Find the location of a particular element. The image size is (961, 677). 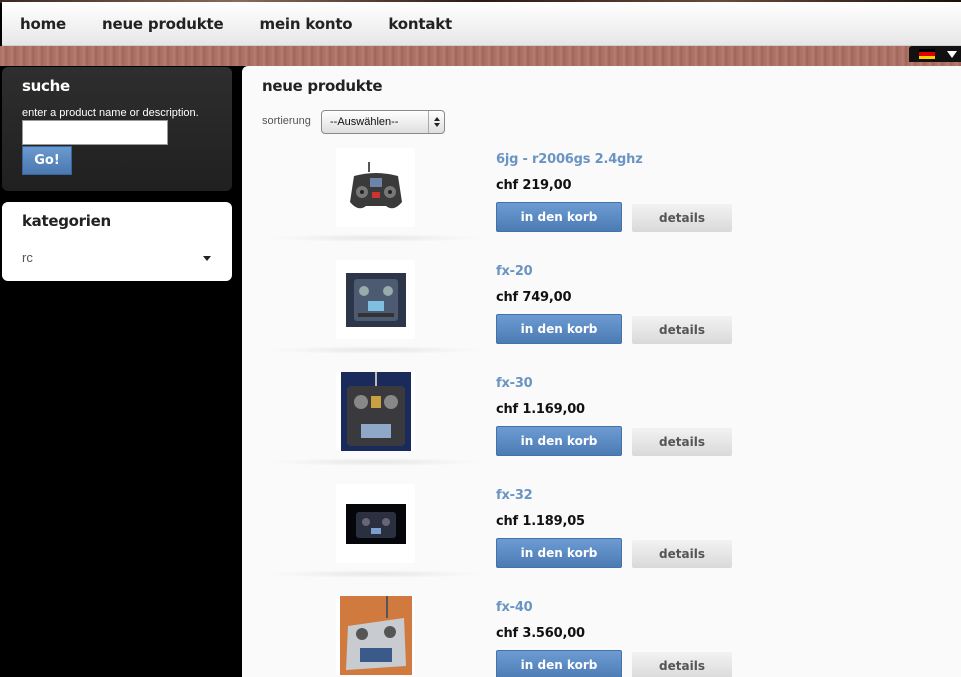

sort-select: --Auswählen-- is located at coordinates (383, 122).